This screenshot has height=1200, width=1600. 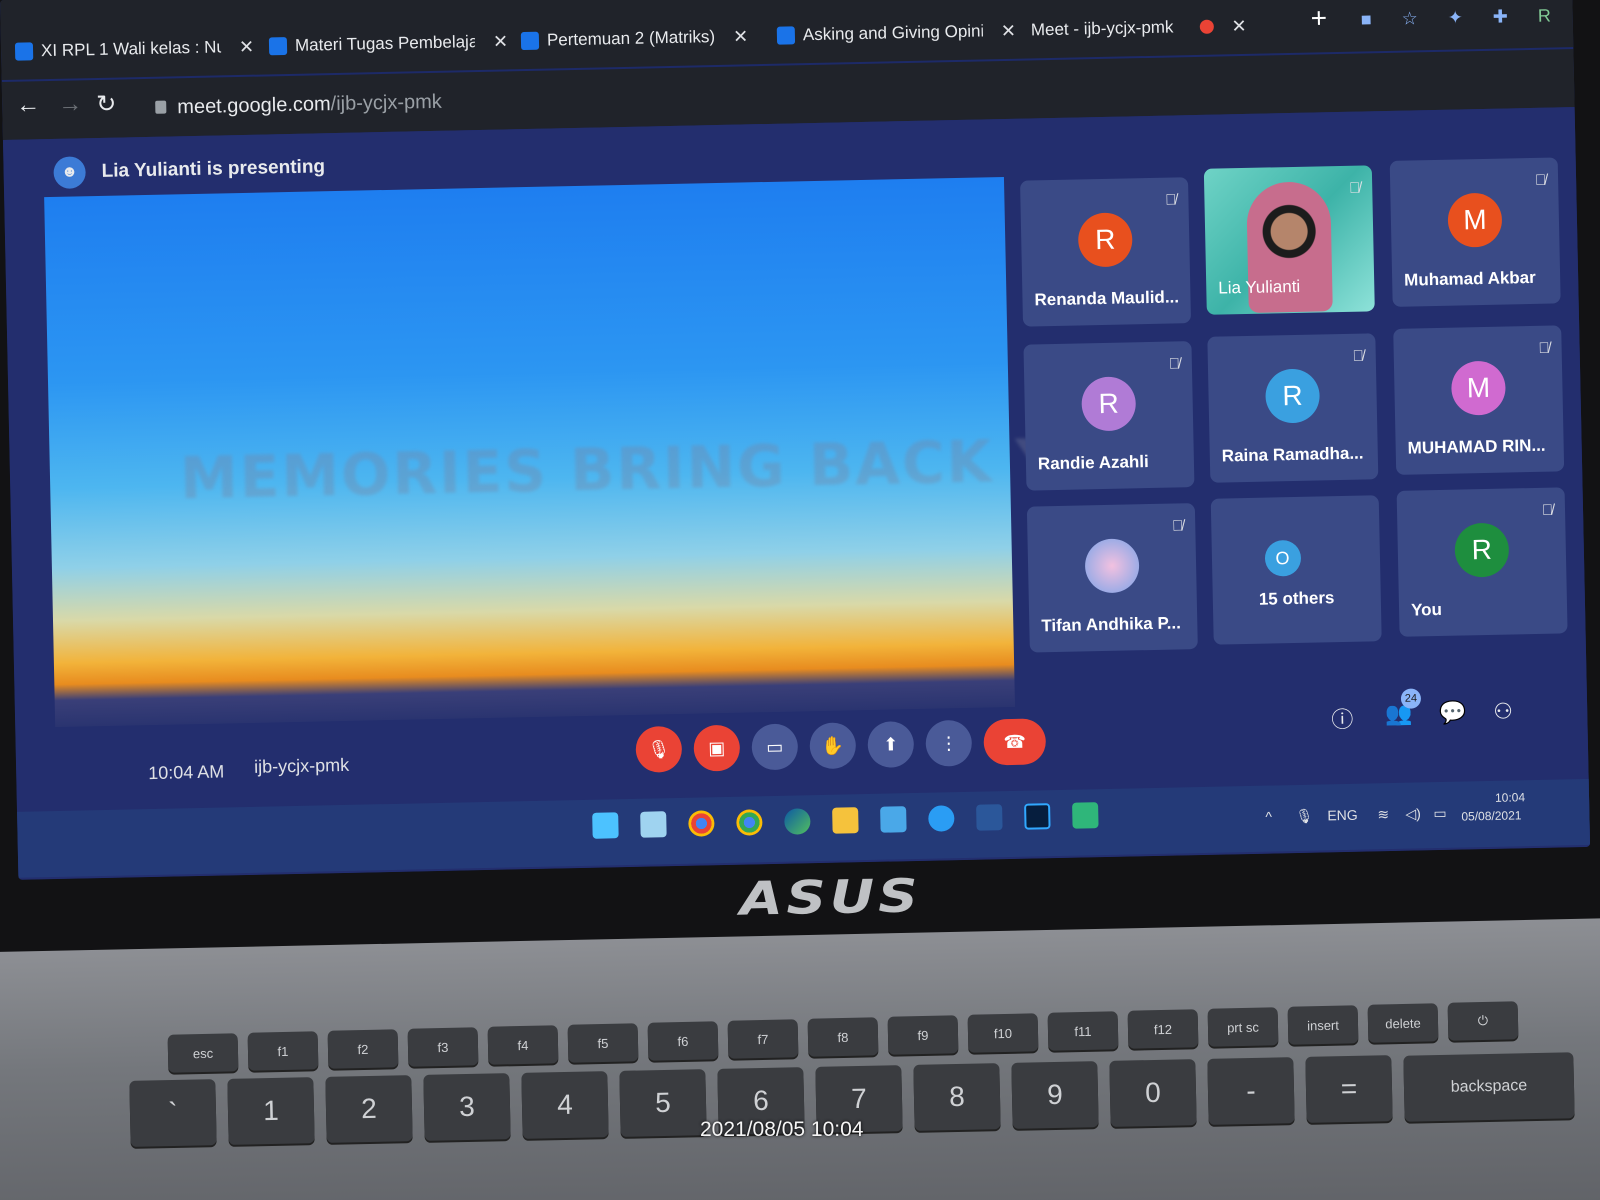 I want to click on key-f1: f1, so click(x=283, y=1051).